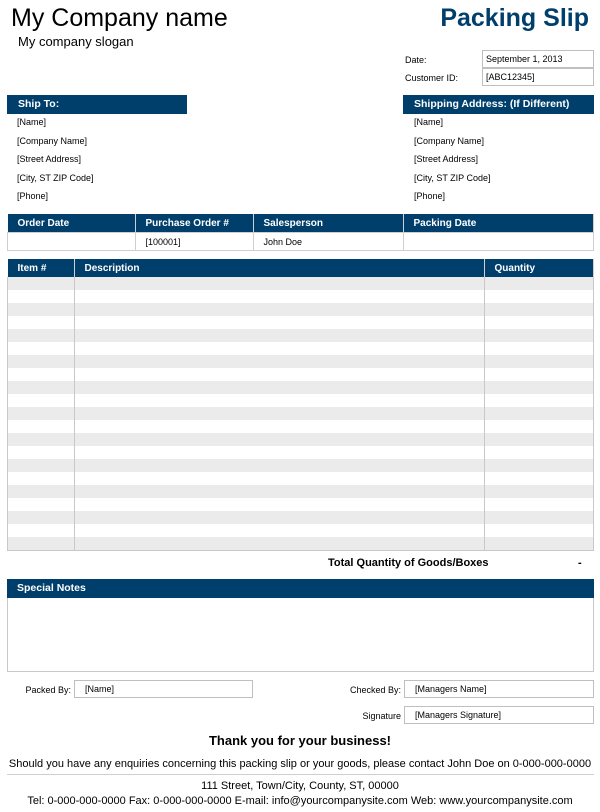 This screenshot has height=812, width=600. What do you see at coordinates (55, 162) in the screenshot?
I see `ship-to-street: [Street Address]` at bounding box center [55, 162].